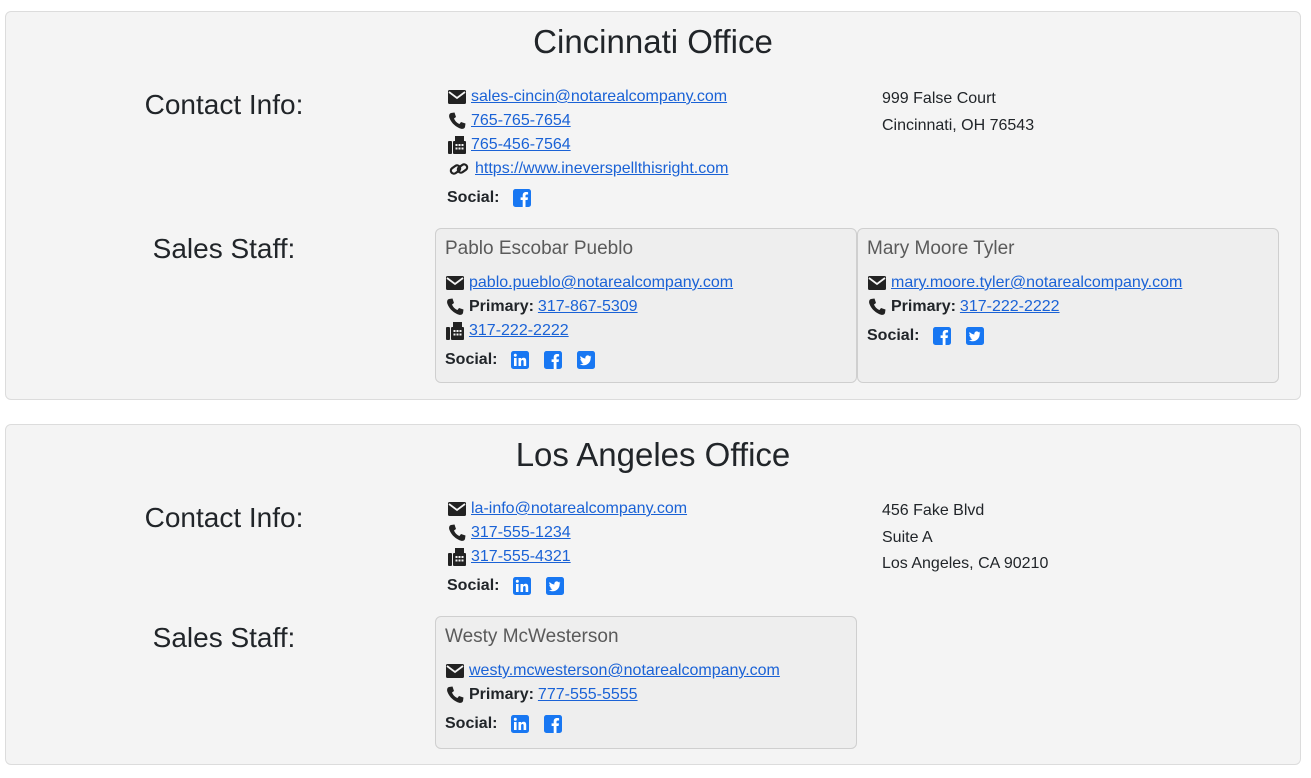 This screenshot has width=1311, height=778. What do you see at coordinates (653, 41) in the screenshot?
I see `office-title: Cincinnati Office` at bounding box center [653, 41].